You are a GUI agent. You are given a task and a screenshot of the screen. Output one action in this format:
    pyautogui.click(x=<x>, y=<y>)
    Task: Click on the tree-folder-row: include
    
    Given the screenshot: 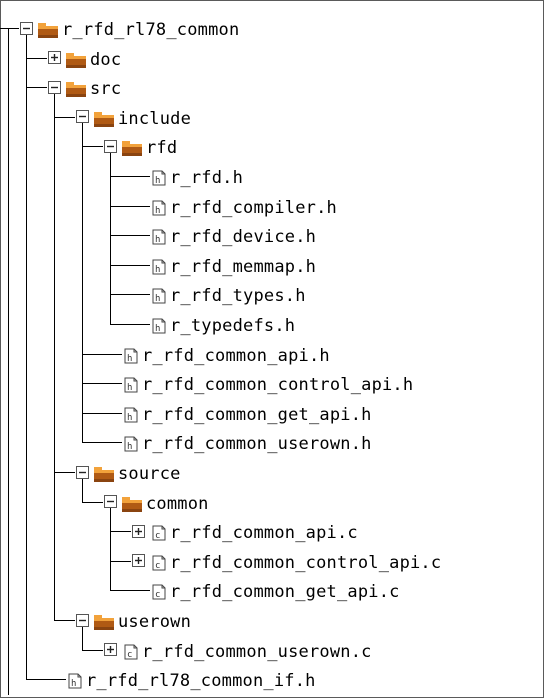 What is the action you would take?
    pyautogui.click(x=270, y=117)
    